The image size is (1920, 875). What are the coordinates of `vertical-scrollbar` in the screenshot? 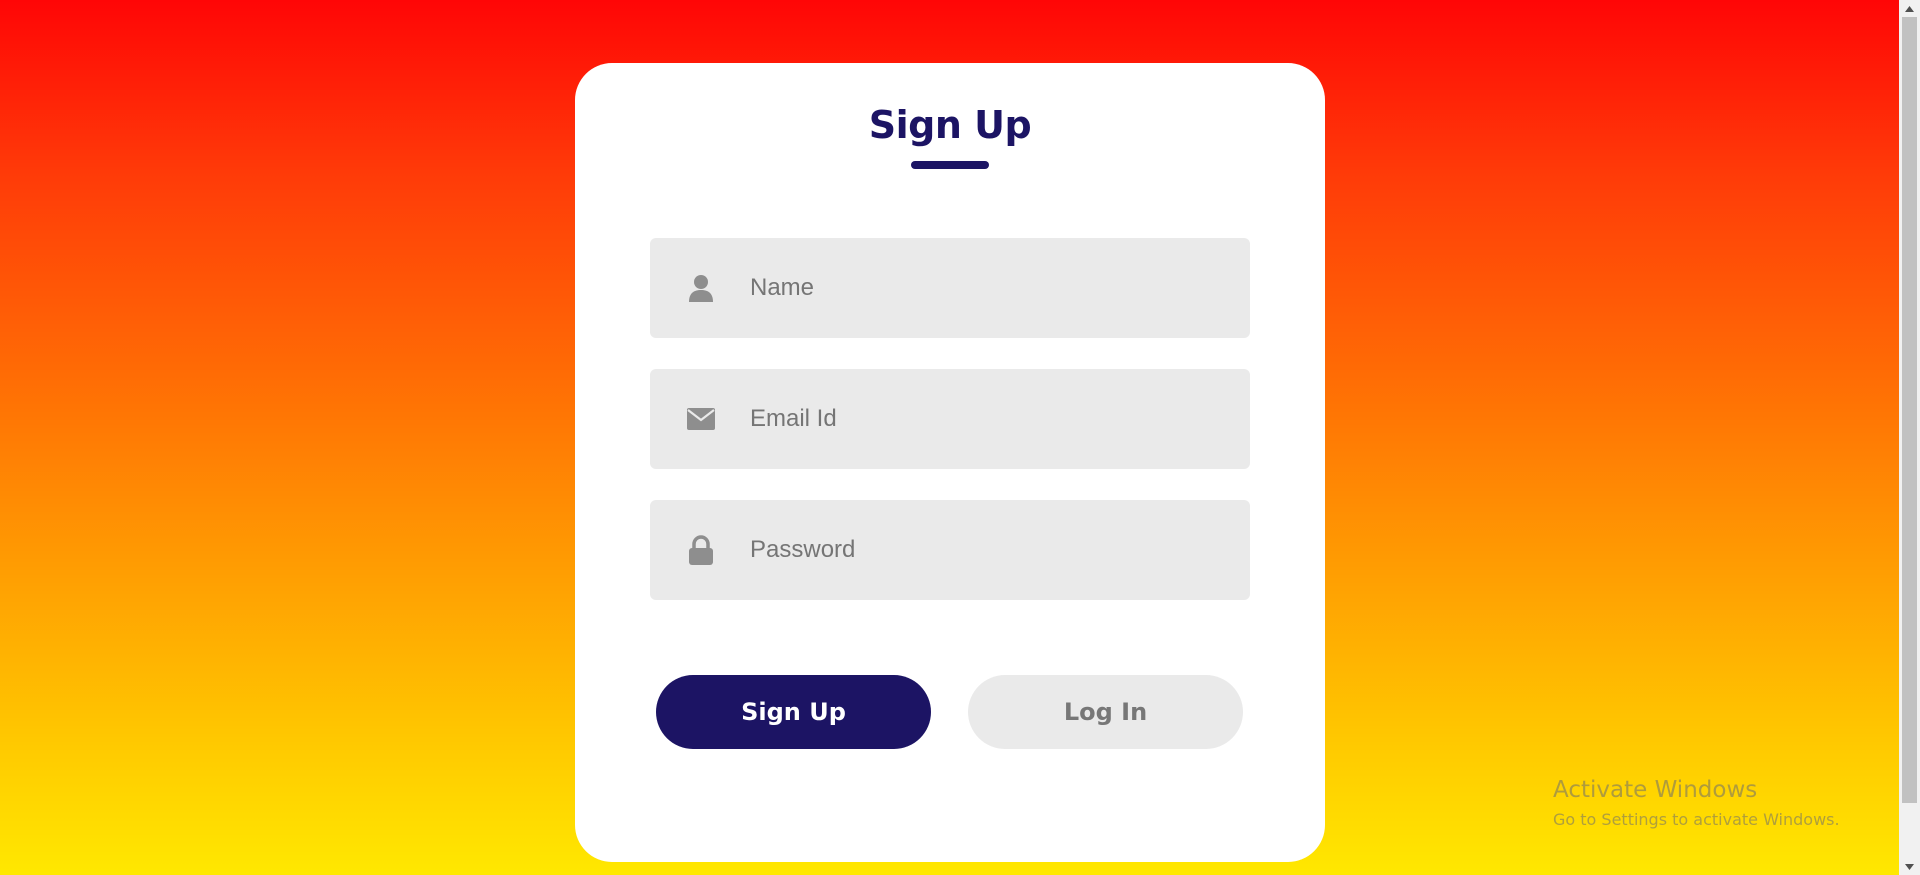 It's located at (1909, 437).